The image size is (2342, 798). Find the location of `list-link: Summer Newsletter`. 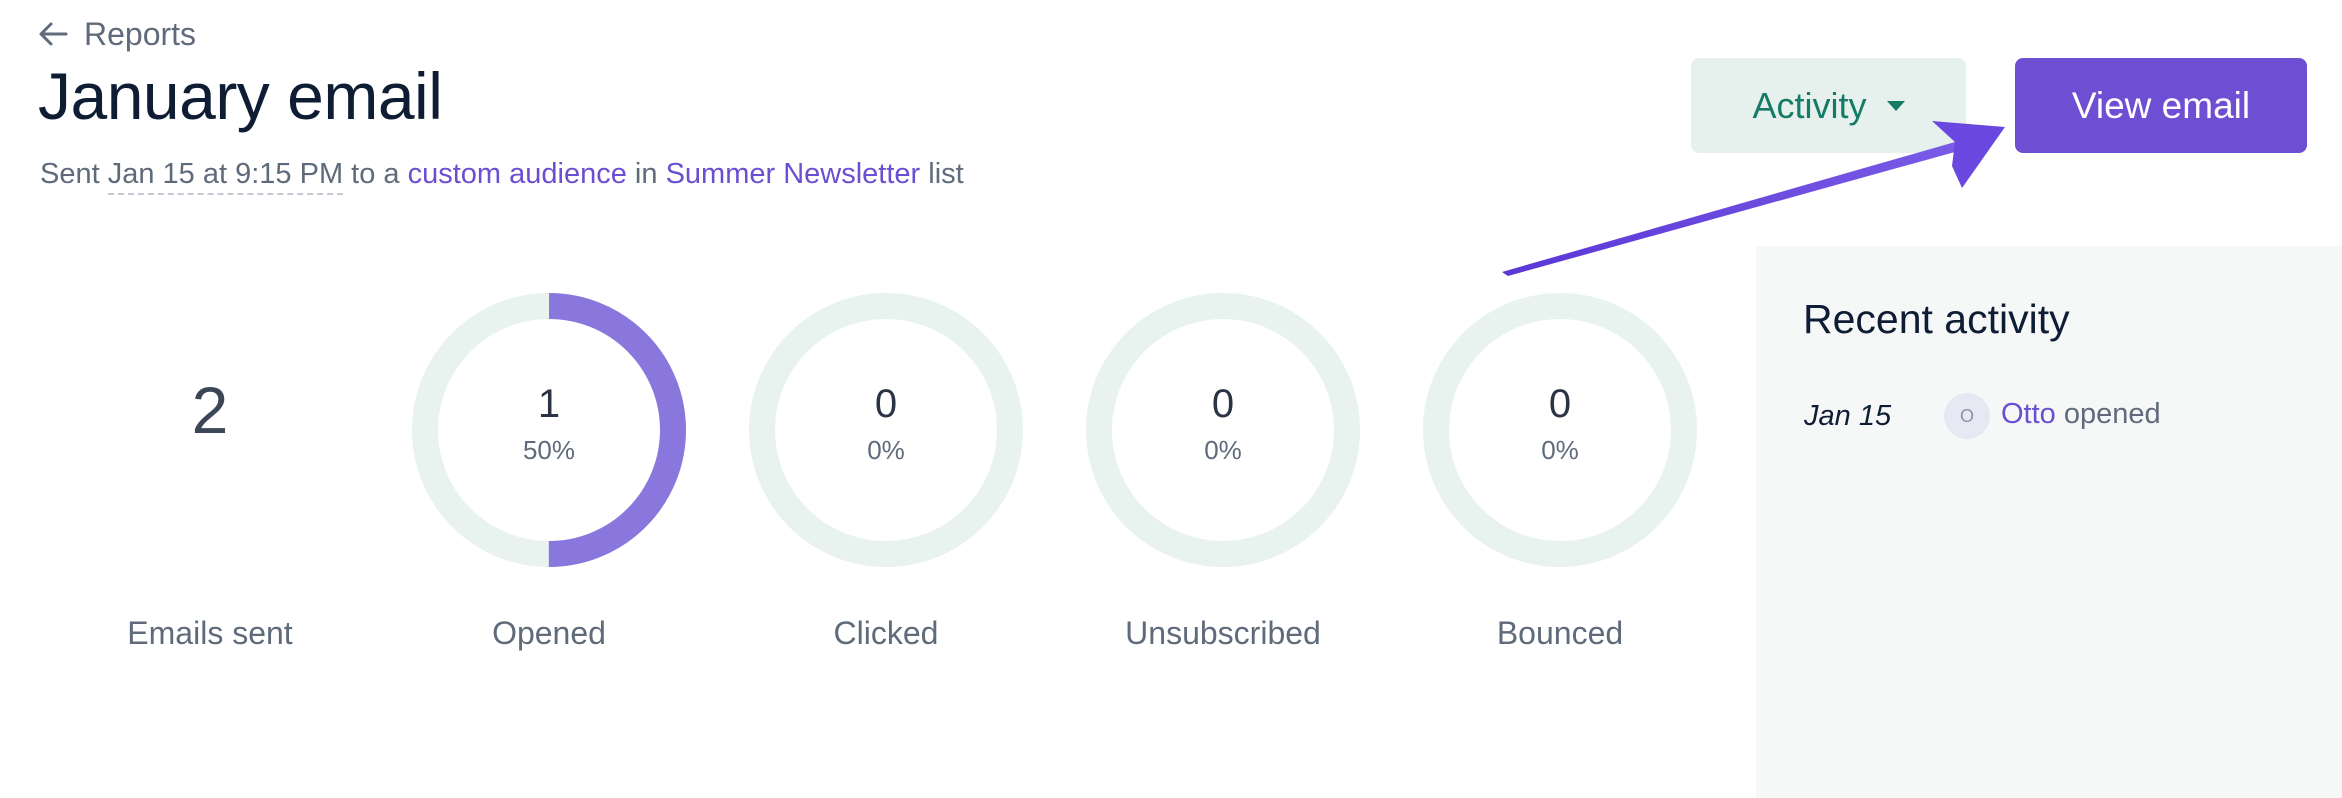

list-link: Summer Newsletter is located at coordinates (793, 174).